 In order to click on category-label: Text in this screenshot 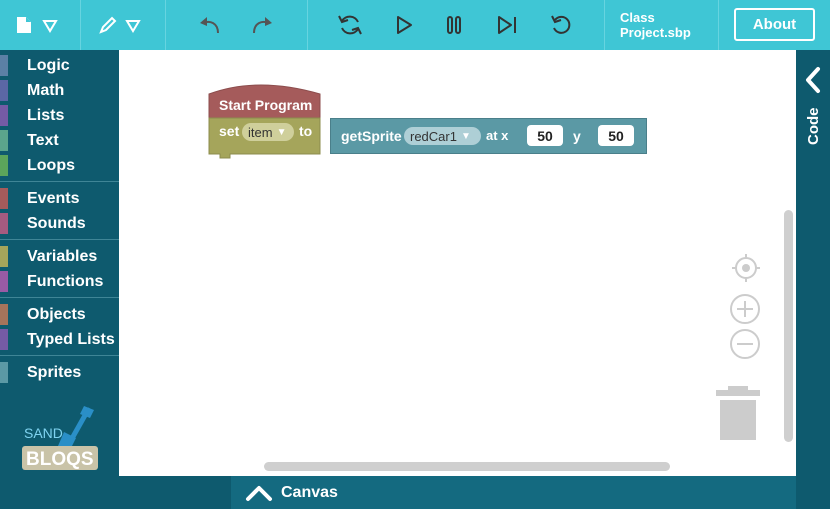, I will do `click(43, 140)`.